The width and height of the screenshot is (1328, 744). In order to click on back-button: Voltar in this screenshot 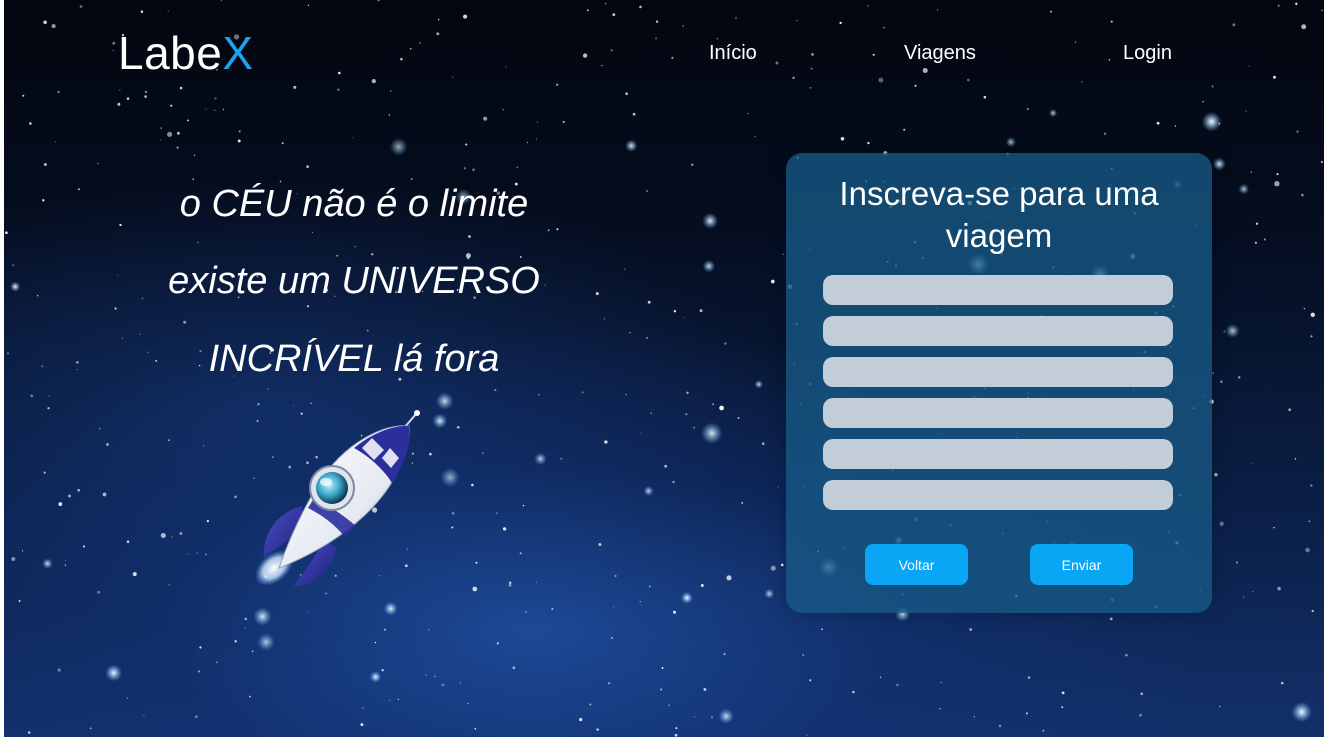, I will do `click(916, 564)`.